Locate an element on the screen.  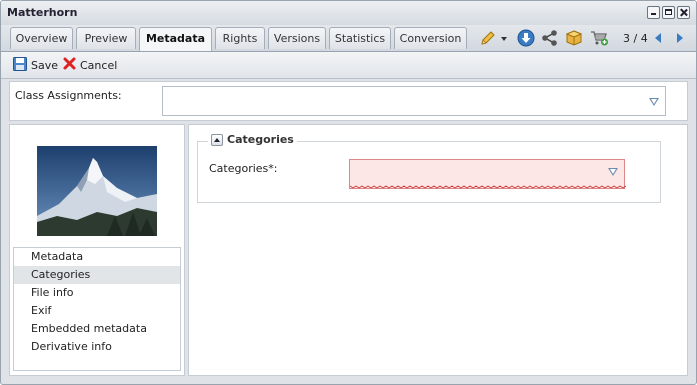
categories-combo is located at coordinates (487, 174).